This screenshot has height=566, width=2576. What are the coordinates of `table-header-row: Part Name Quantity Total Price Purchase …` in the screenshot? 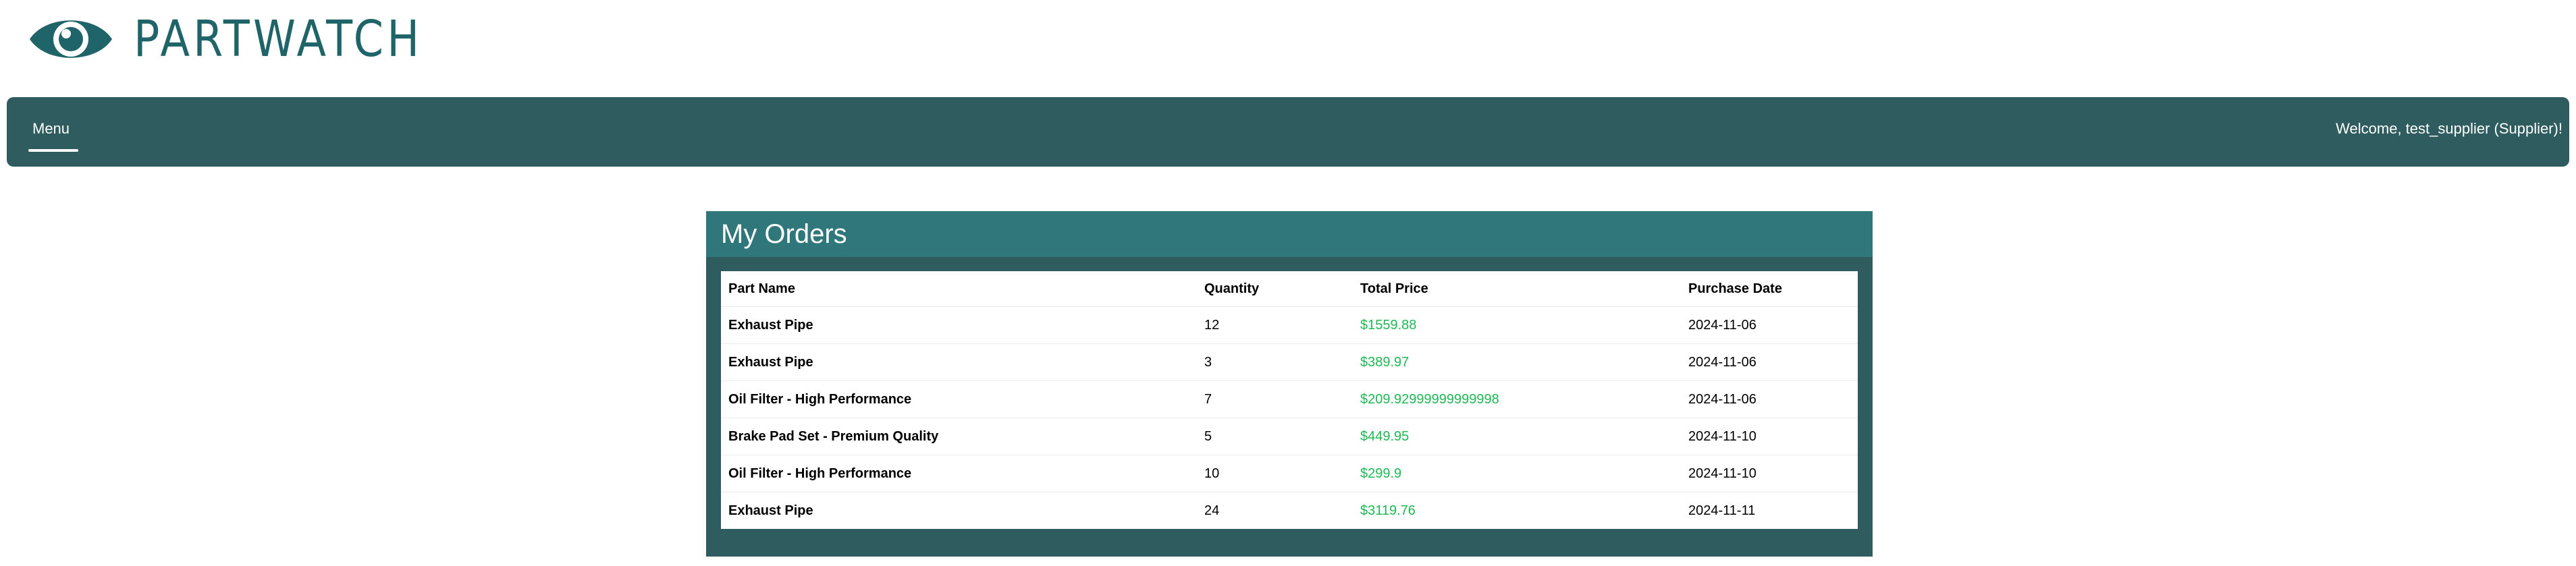 It's located at (1289, 289).